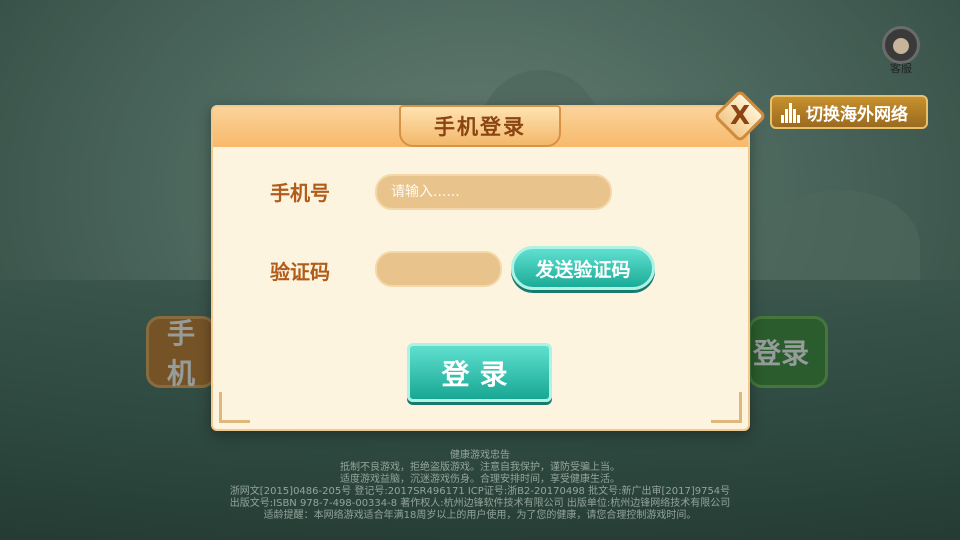 The height and width of the screenshot is (540, 960). Describe the element at coordinates (480, 479) in the screenshot. I see `footer-line: 适度游戏益脑，沉迷游戏伤身。合理安排时间，享受健康生活。` at that location.